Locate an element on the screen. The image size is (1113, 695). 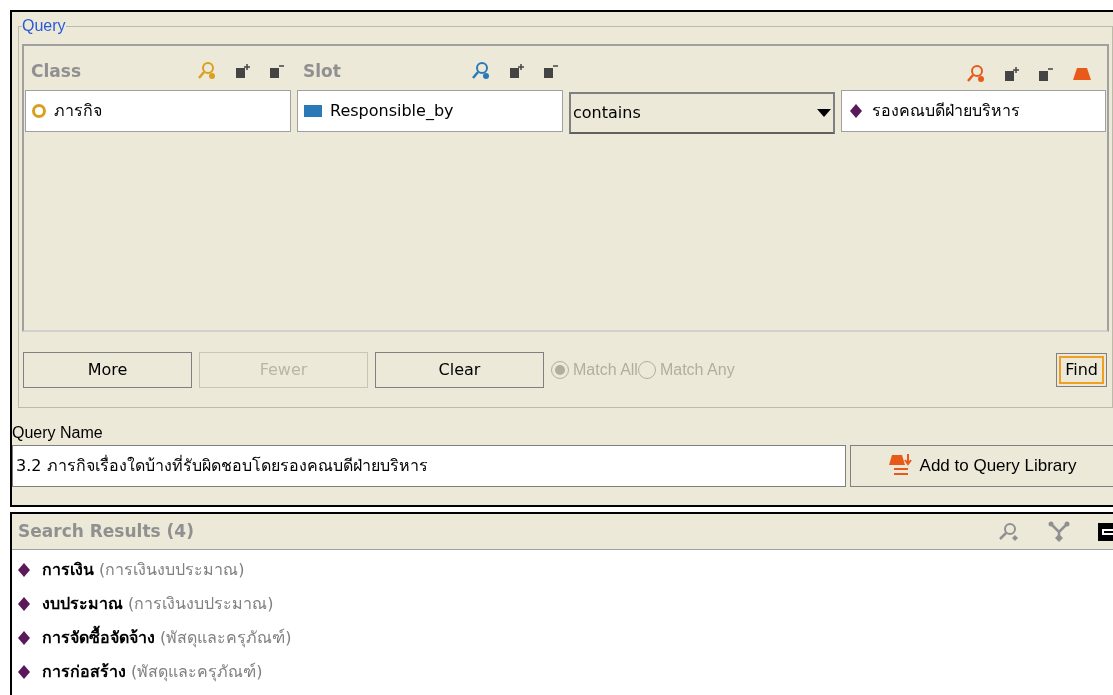
result-item: การจัดซื้อจัดจ้าง (พัสดุและครุภัณฑ์) is located at coordinates (565, 638).